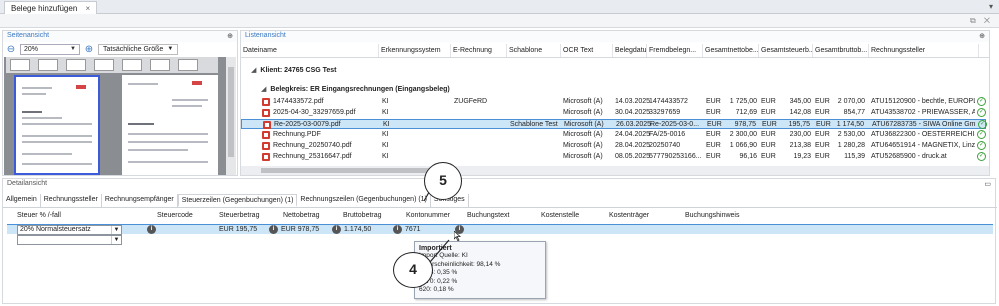 The height and width of the screenshot is (306, 999). I want to click on tax-amount: EUR 195,75, so click(238, 230).